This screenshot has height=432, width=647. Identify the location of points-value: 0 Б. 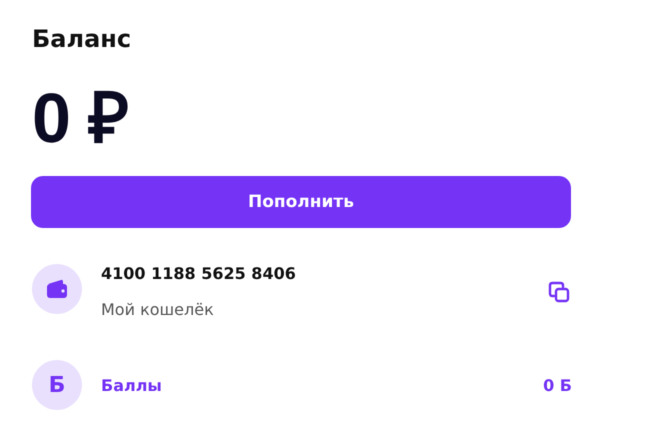
(557, 385).